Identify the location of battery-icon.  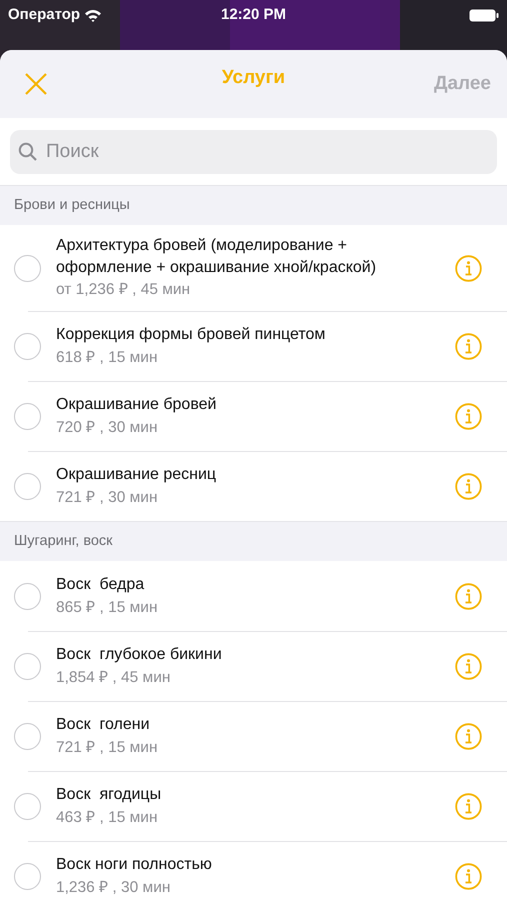
(484, 15).